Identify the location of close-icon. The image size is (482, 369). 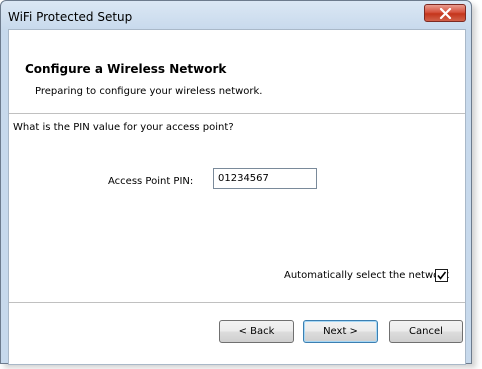
(445, 13).